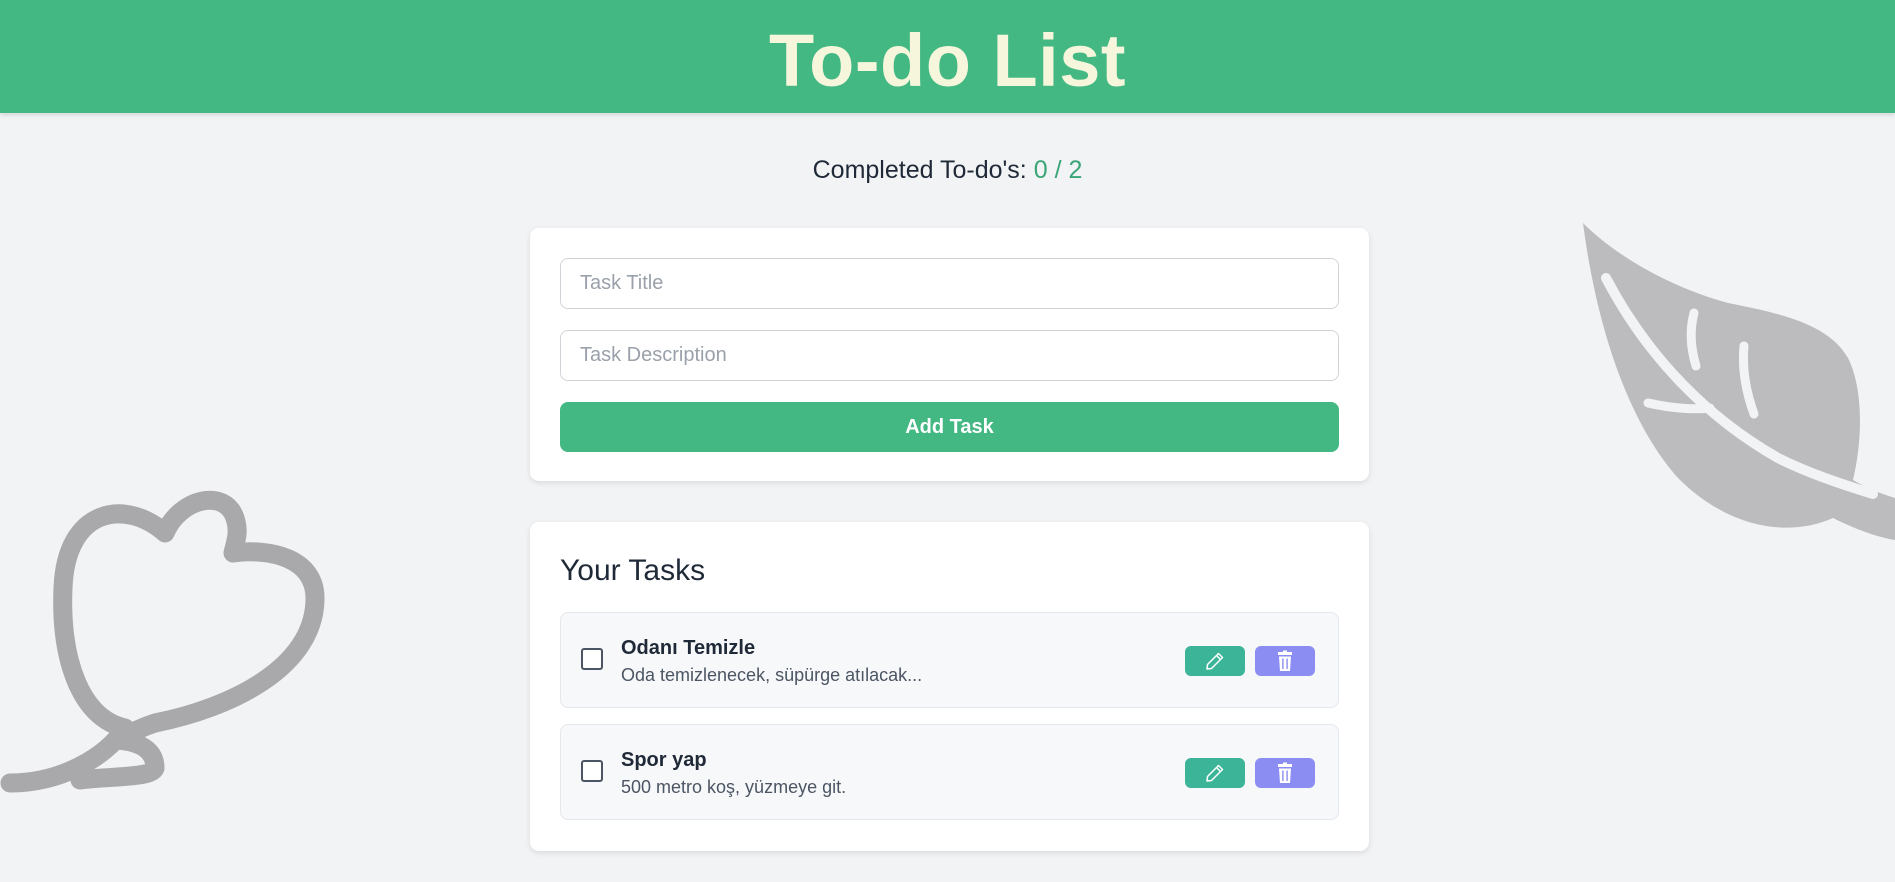 The image size is (1895, 882). I want to click on app-header: To-do List, so click(947, 56).